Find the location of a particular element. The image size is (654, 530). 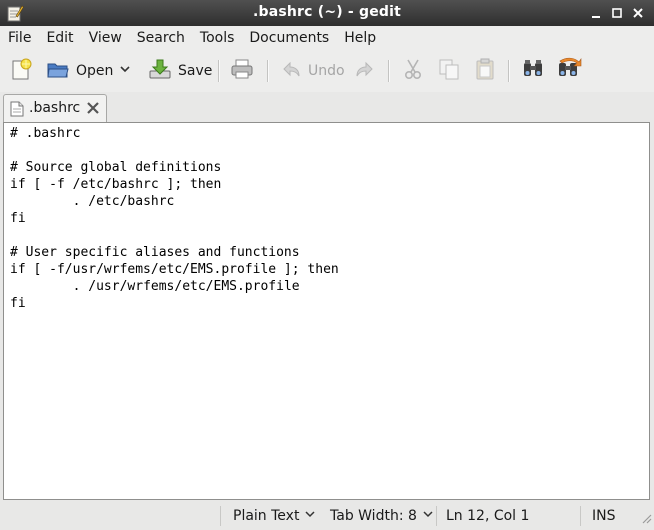

minimize-icon is located at coordinates (596, 13).